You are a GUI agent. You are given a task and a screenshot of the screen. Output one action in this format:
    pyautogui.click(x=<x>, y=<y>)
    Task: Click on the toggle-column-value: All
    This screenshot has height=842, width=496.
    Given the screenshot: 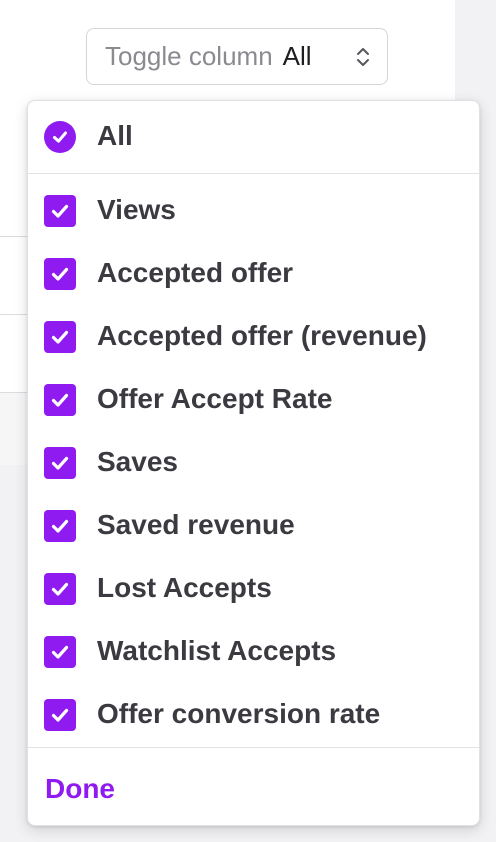 What is the action you would take?
    pyautogui.click(x=297, y=56)
    